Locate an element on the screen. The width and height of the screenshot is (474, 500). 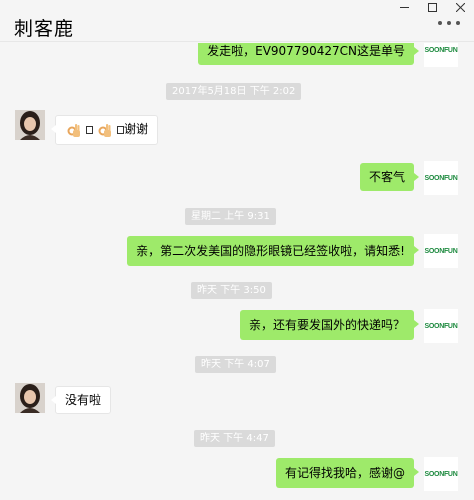
message-bubble: 亲，还有要发国外的快递吗？ is located at coordinates (329, 325).